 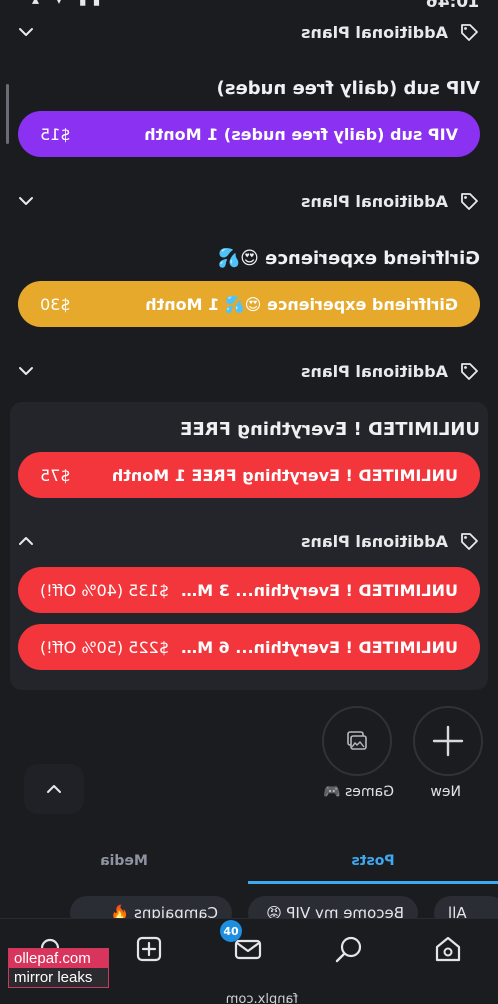 I want to click on tier-title-unlimited: UNLIMITED ! Everything FREE, so click(x=330, y=429).